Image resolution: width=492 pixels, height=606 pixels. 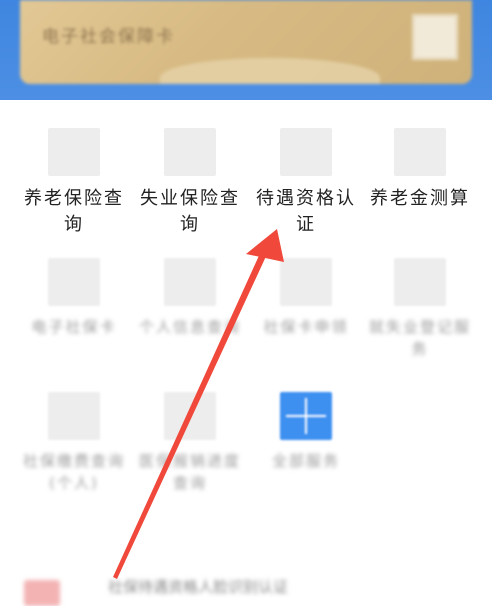 I want to click on service-label: 医保报销进度查询, so click(x=189, y=472).